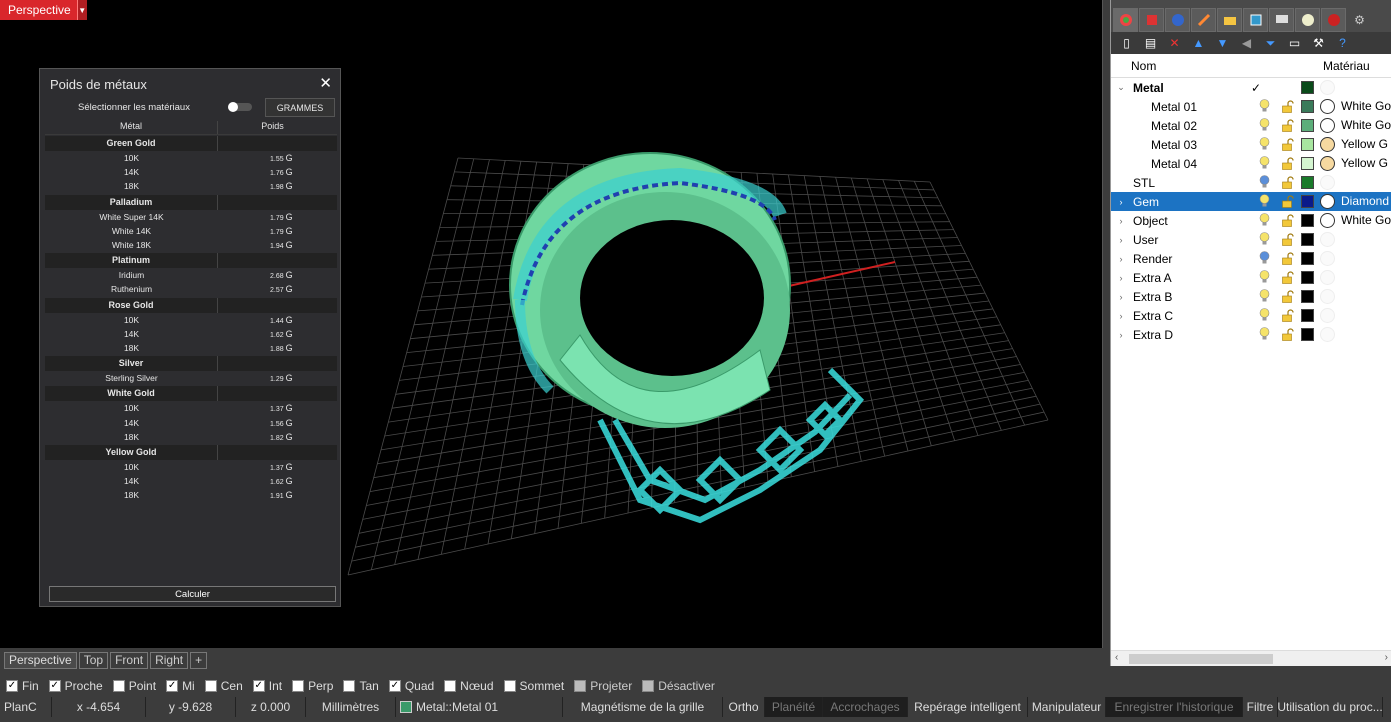 Image resolution: width=1391 pixels, height=722 pixels. Describe the element at coordinates (1191, 335) in the screenshot. I see `layer-name: Extra D` at that location.